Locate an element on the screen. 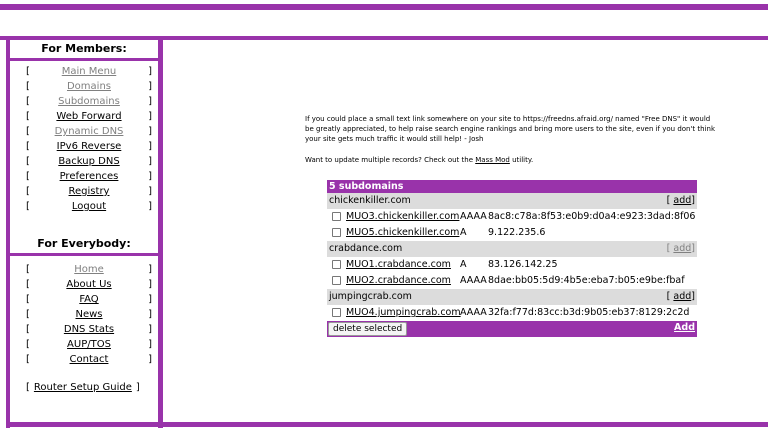 The height and width of the screenshot is (434, 768). everybody-menu-row: [ AUP/TOS] is located at coordinates (89, 344).